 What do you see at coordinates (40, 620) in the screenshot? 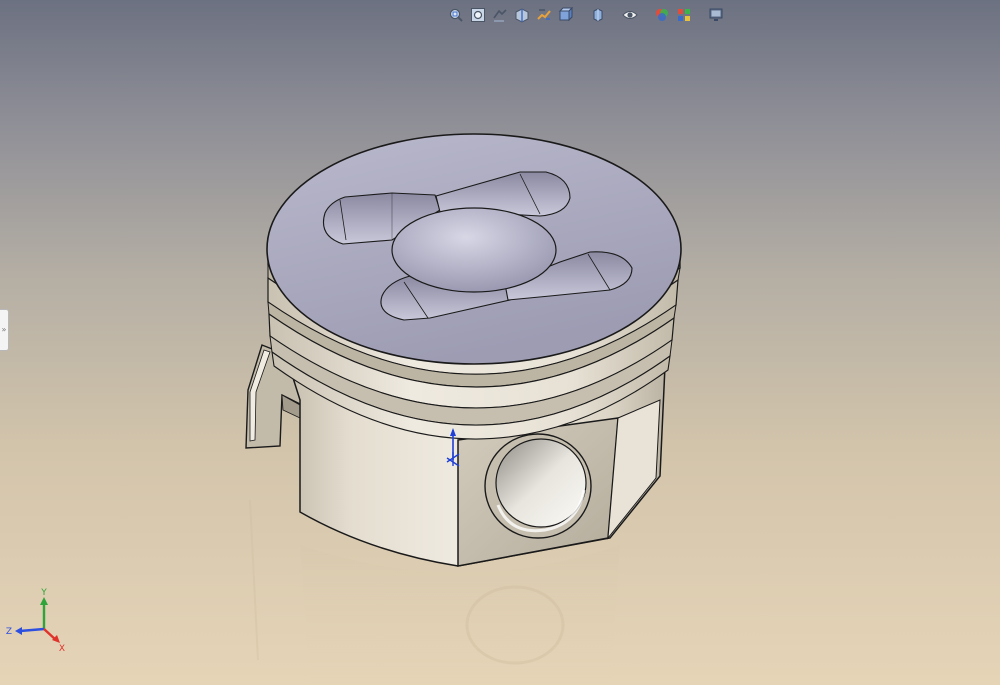
I see `reference-triad: Y Z X` at bounding box center [40, 620].